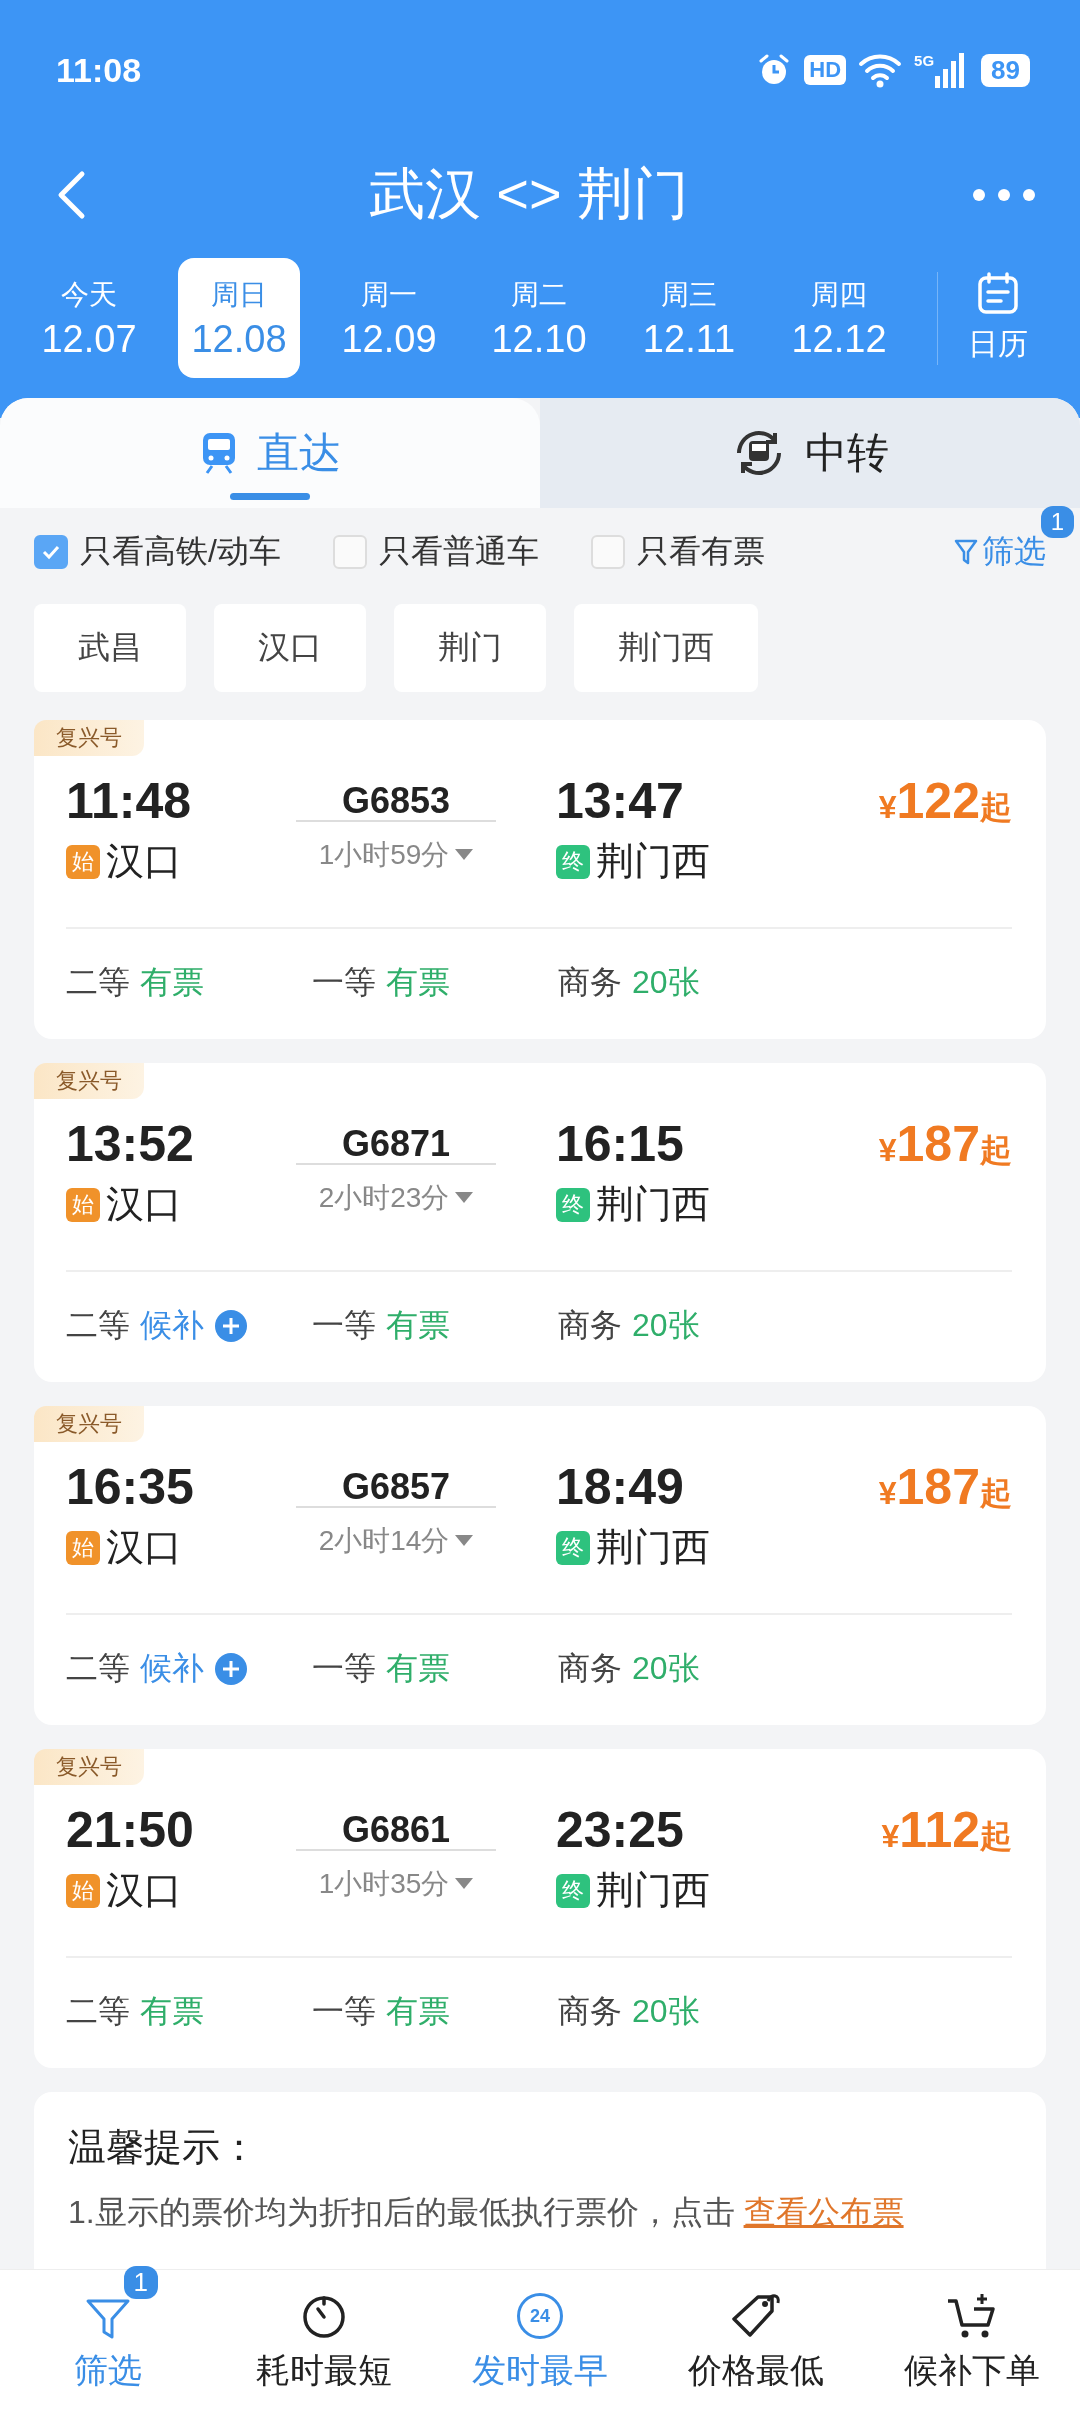 Image resolution: width=1080 pixels, height=2412 pixels. Describe the element at coordinates (389, 318) in the screenshot. I see `date-tab: 周一 12.09` at that location.